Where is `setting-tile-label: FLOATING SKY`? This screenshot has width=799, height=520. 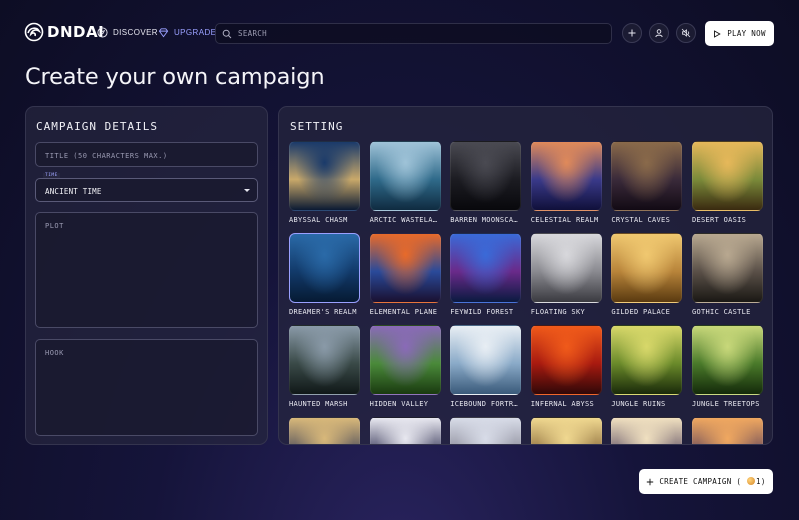
setting-tile-label: FLOATING SKY is located at coordinates (557, 312).